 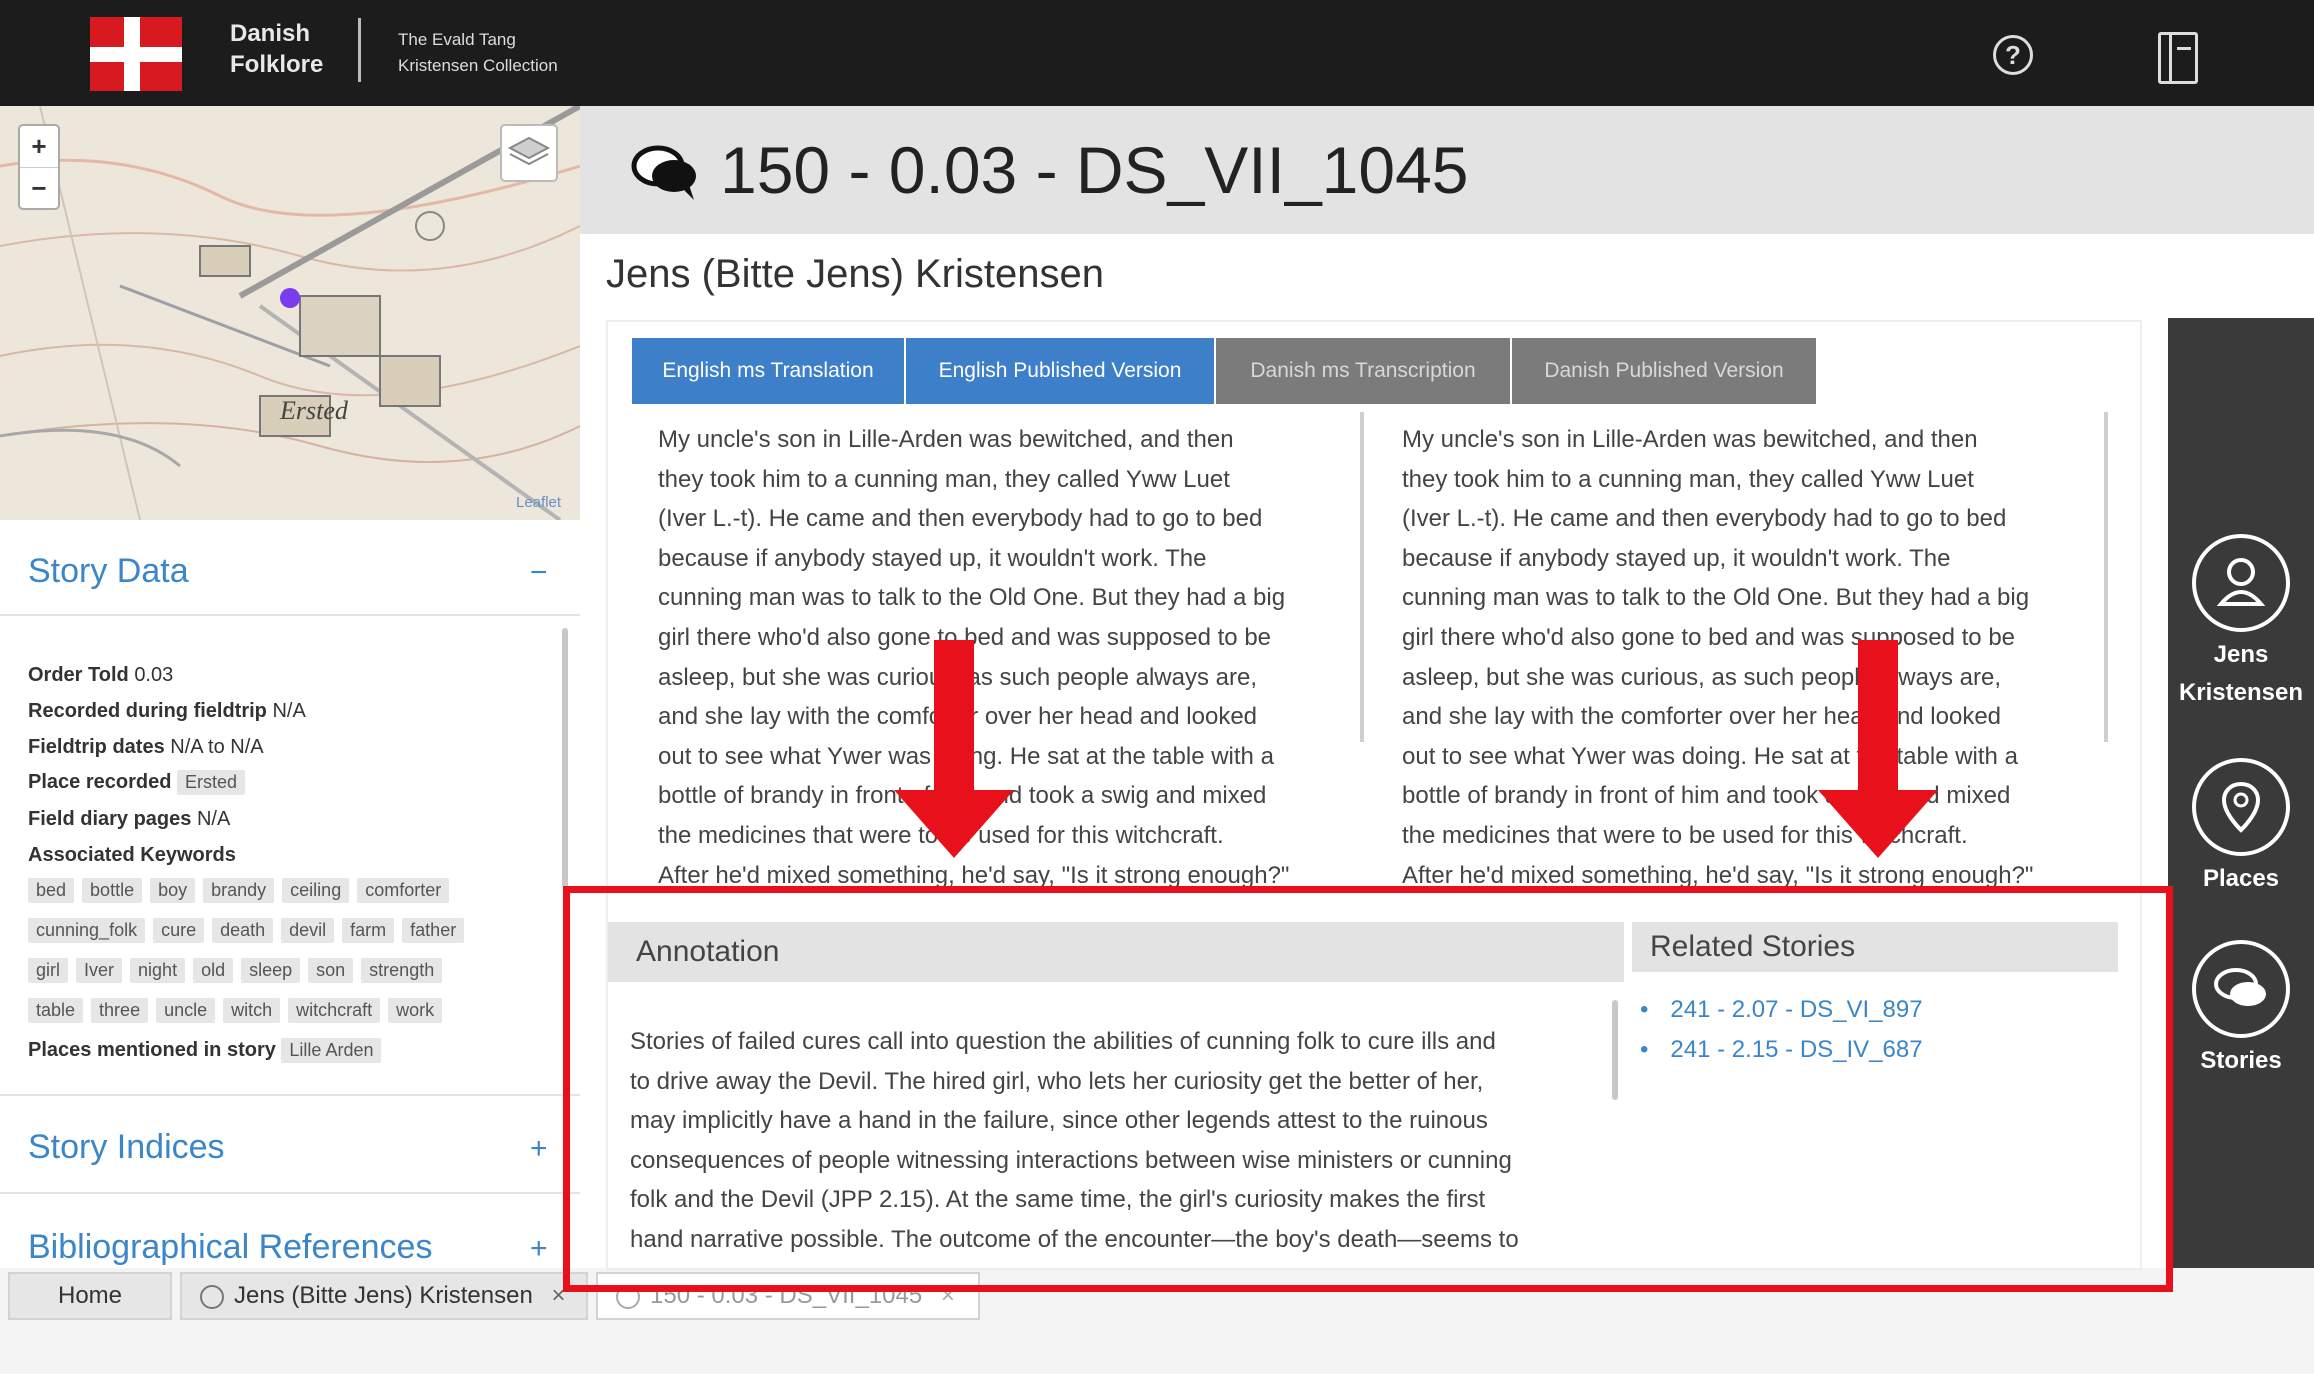 What do you see at coordinates (271, 970) in the screenshot?
I see `keyword-chip: sleep` at bounding box center [271, 970].